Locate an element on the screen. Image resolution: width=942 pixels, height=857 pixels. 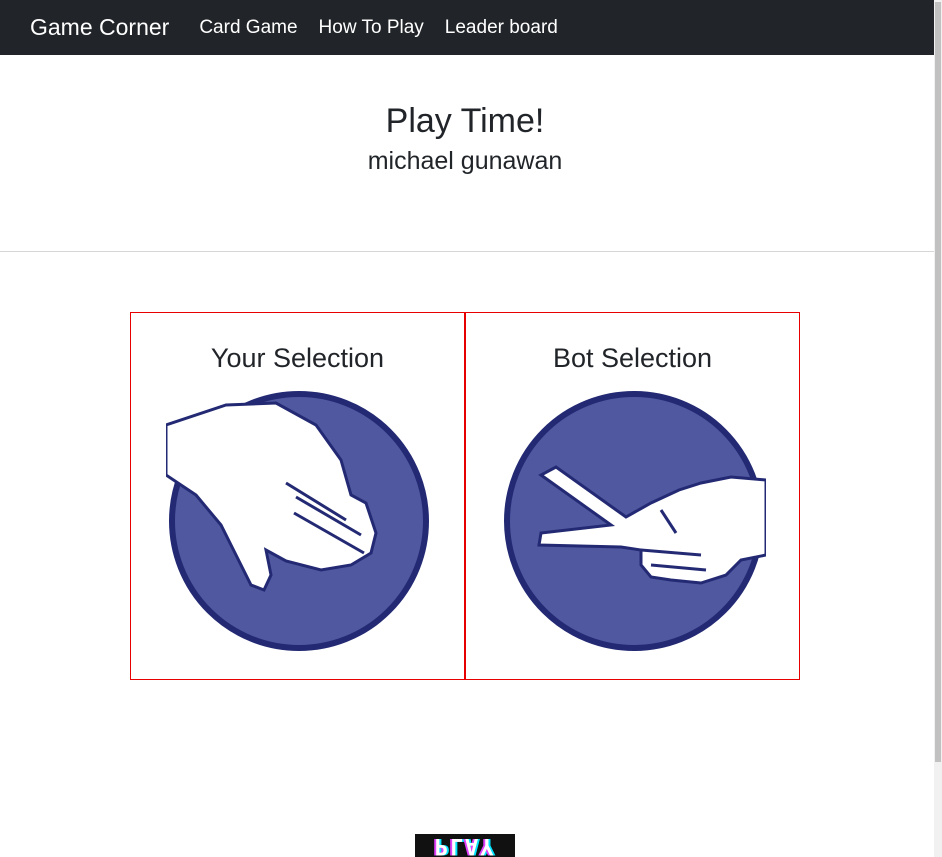
paper-hand-icon is located at coordinates (297, 521).